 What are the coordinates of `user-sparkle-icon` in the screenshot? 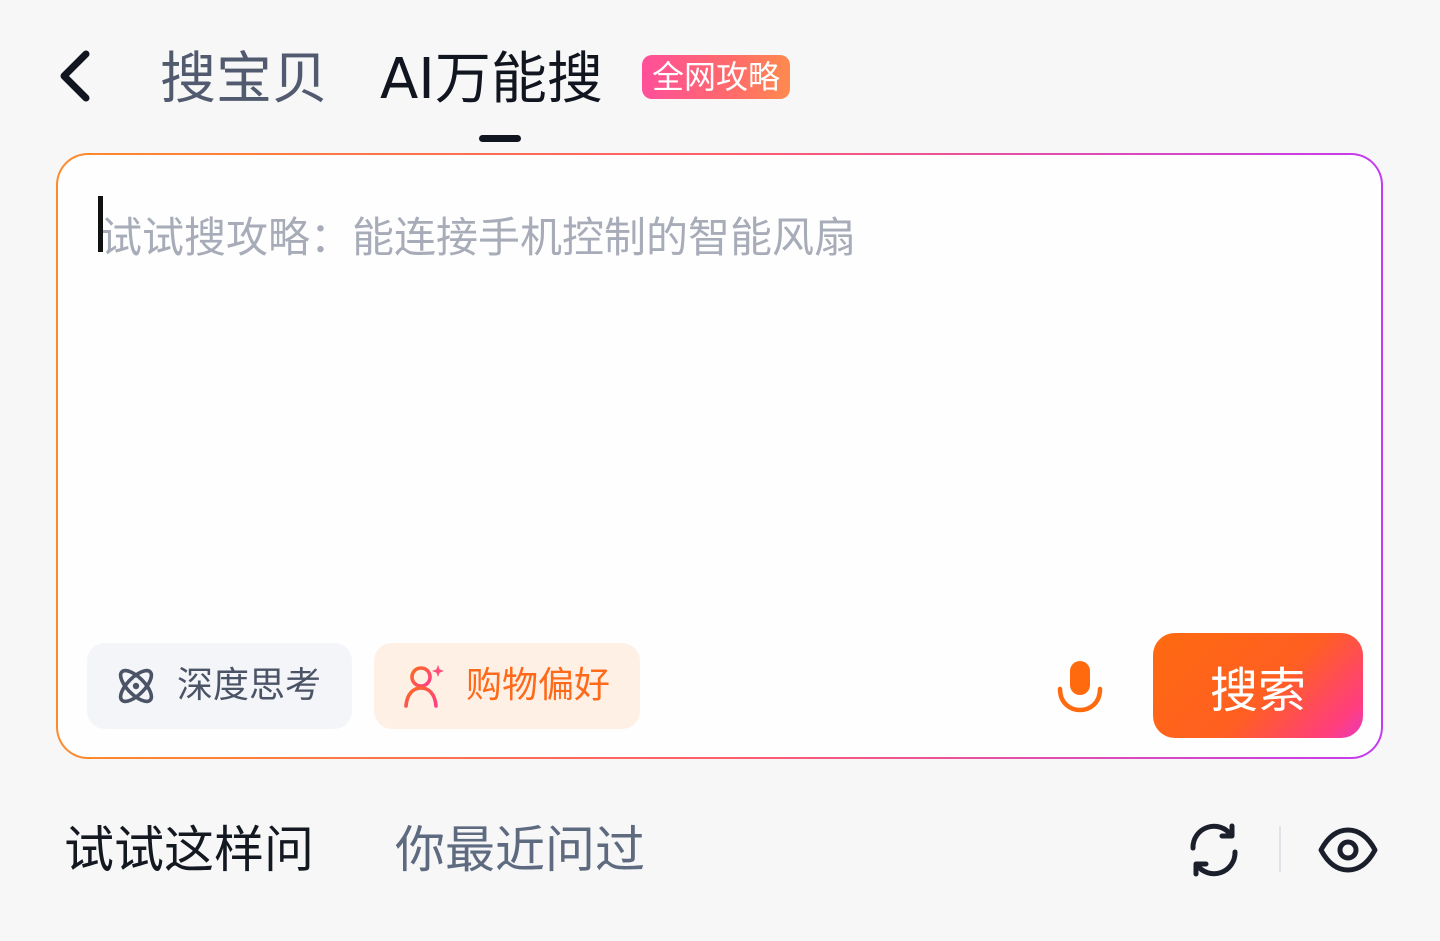 It's located at (424, 686).